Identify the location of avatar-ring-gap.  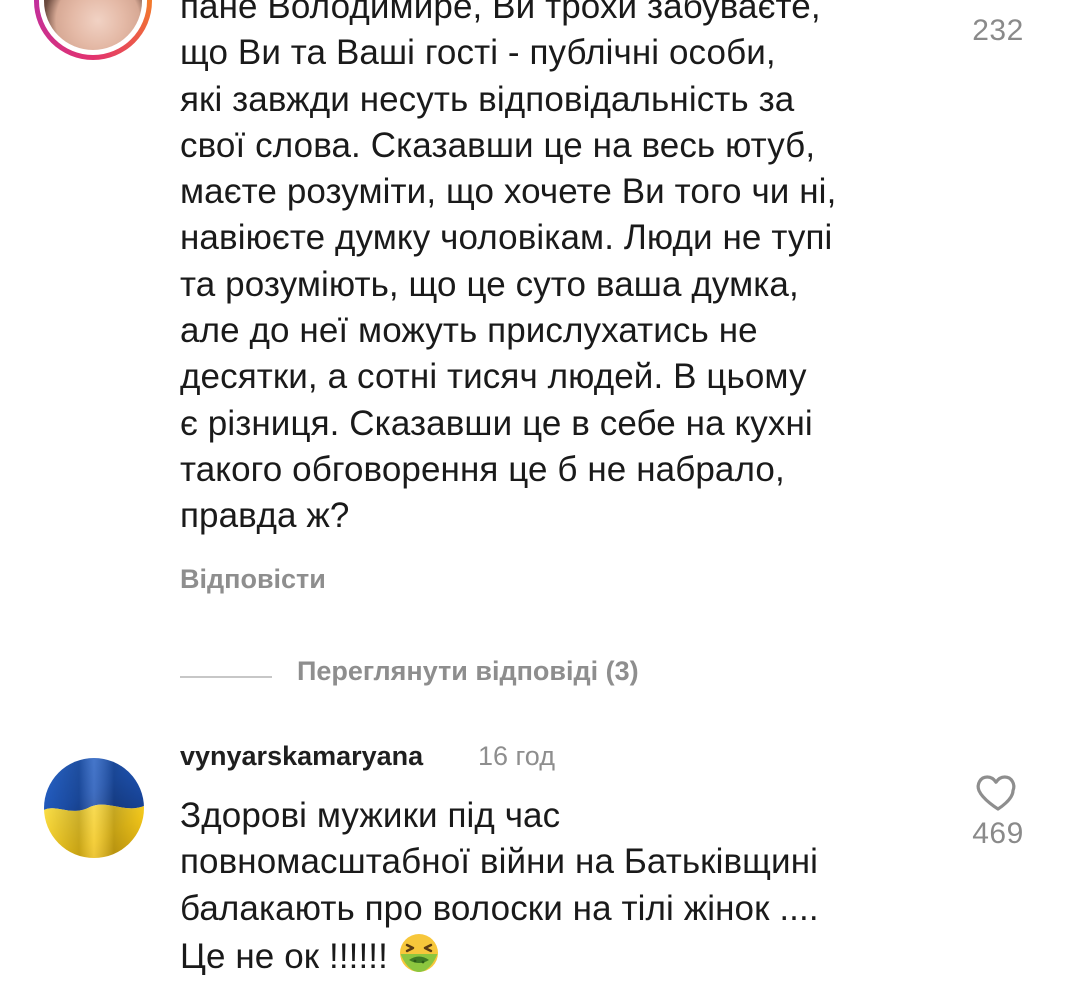
(93, 27).